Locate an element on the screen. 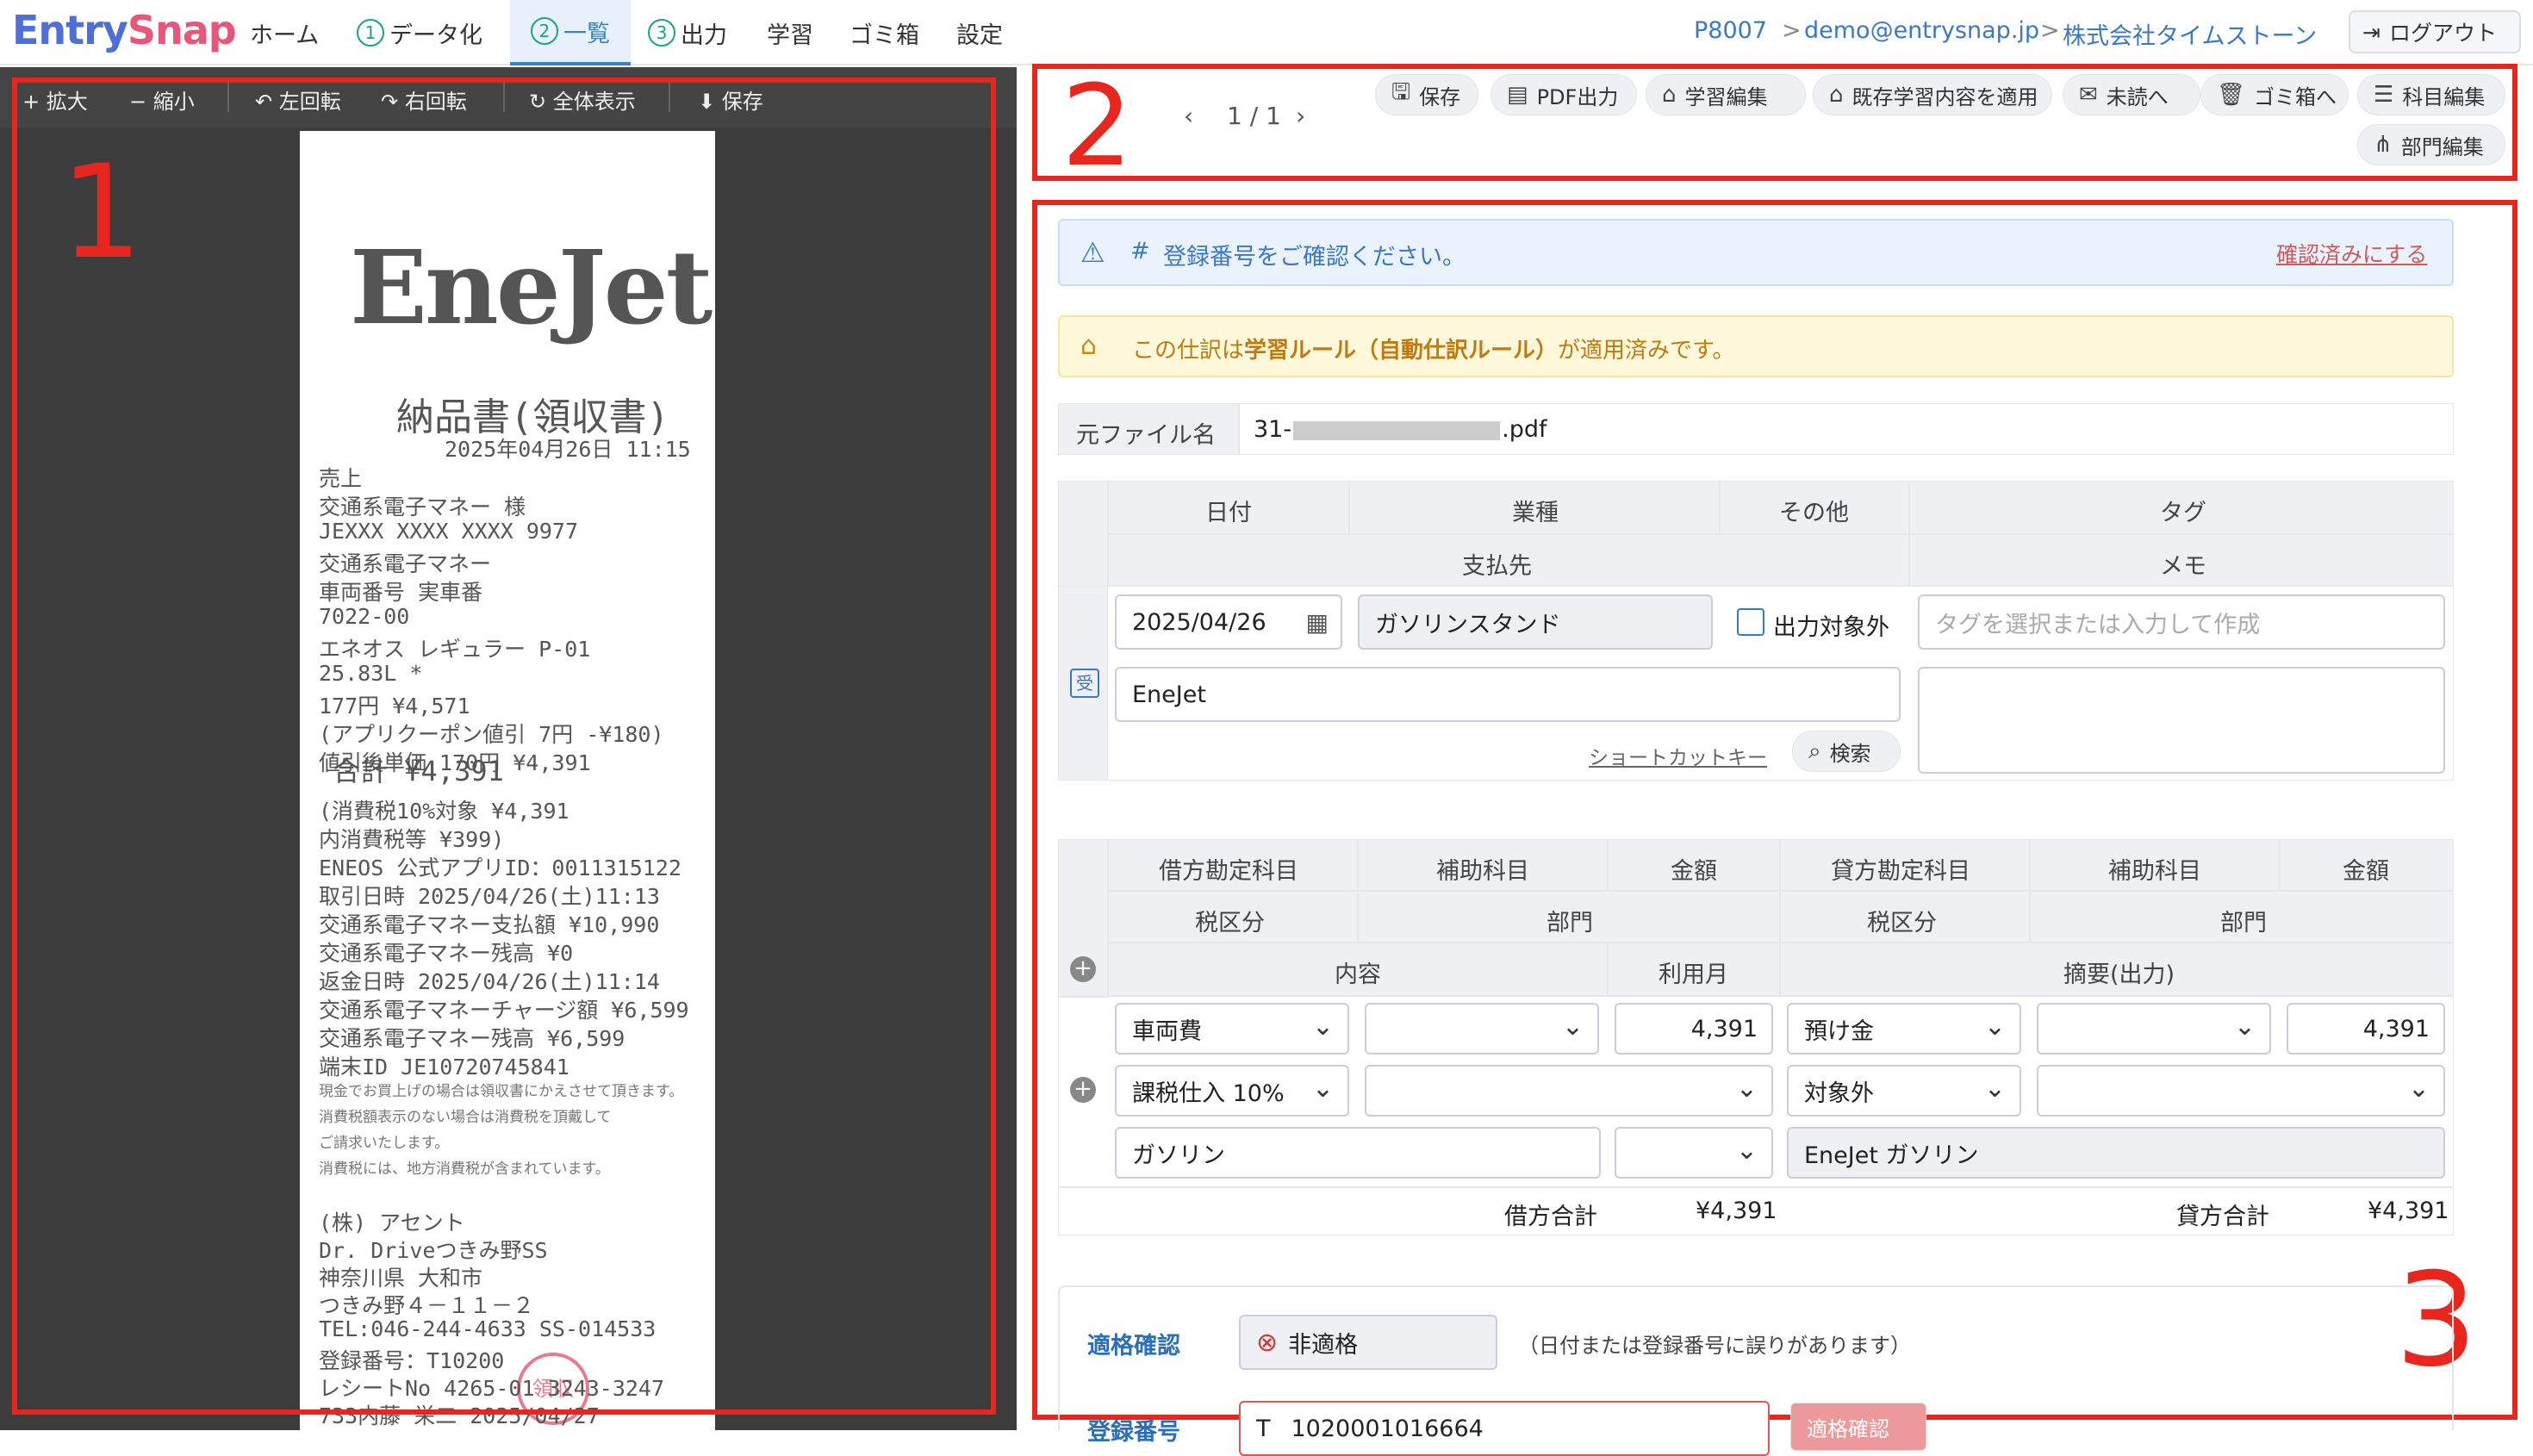  pdf-export-button: ▤ PDF出力 is located at coordinates (1564, 95).